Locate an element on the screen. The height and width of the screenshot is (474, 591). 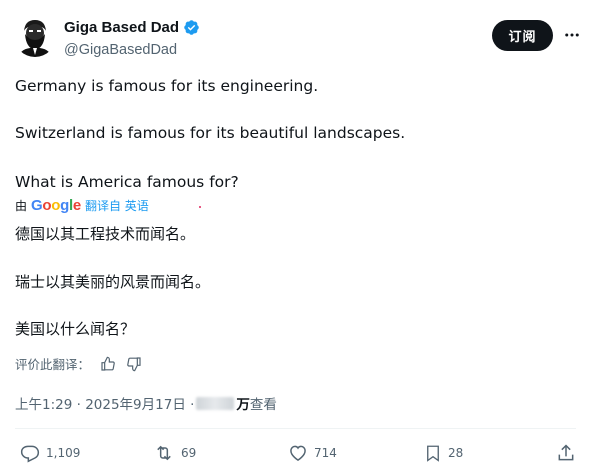
views-count-redacted is located at coordinates (215, 403).